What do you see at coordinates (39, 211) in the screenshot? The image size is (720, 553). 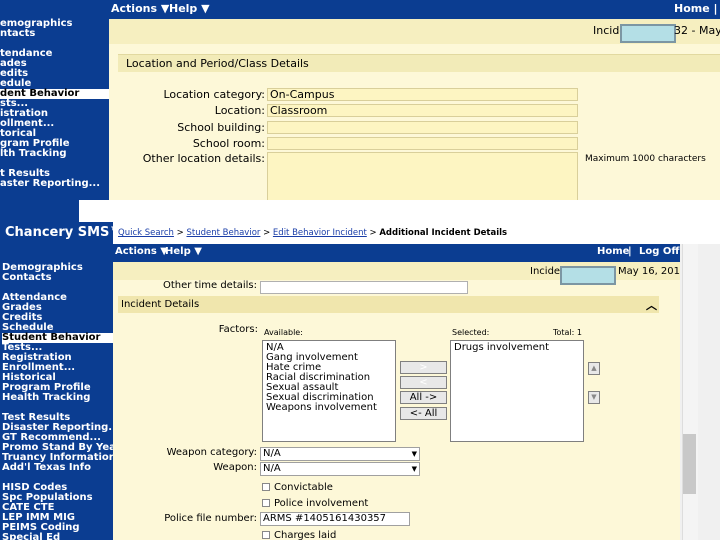 I see `top-sidebar-lower` at bounding box center [39, 211].